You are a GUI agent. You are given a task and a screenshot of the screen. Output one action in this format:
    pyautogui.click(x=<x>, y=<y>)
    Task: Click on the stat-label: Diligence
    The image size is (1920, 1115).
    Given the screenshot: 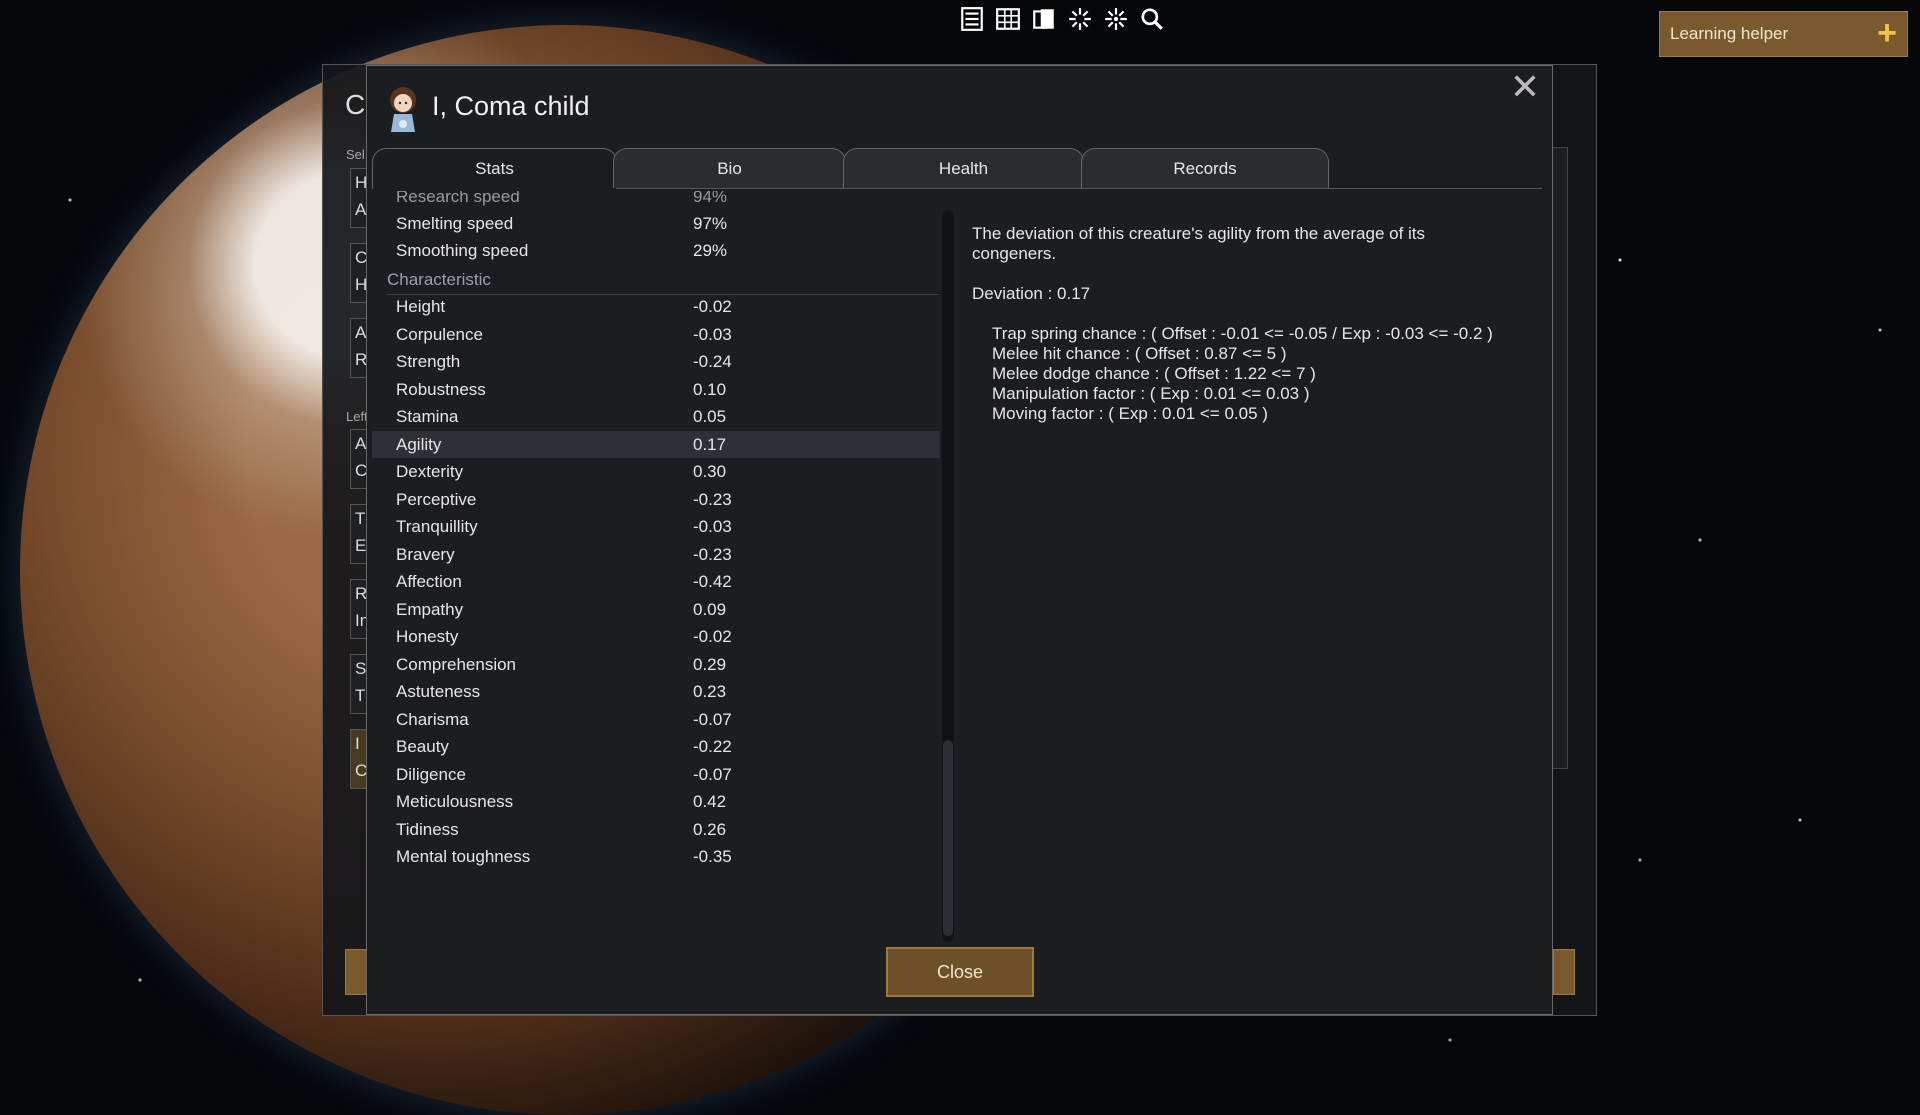 What is the action you would take?
    pyautogui.click(x=431, y=774)
    